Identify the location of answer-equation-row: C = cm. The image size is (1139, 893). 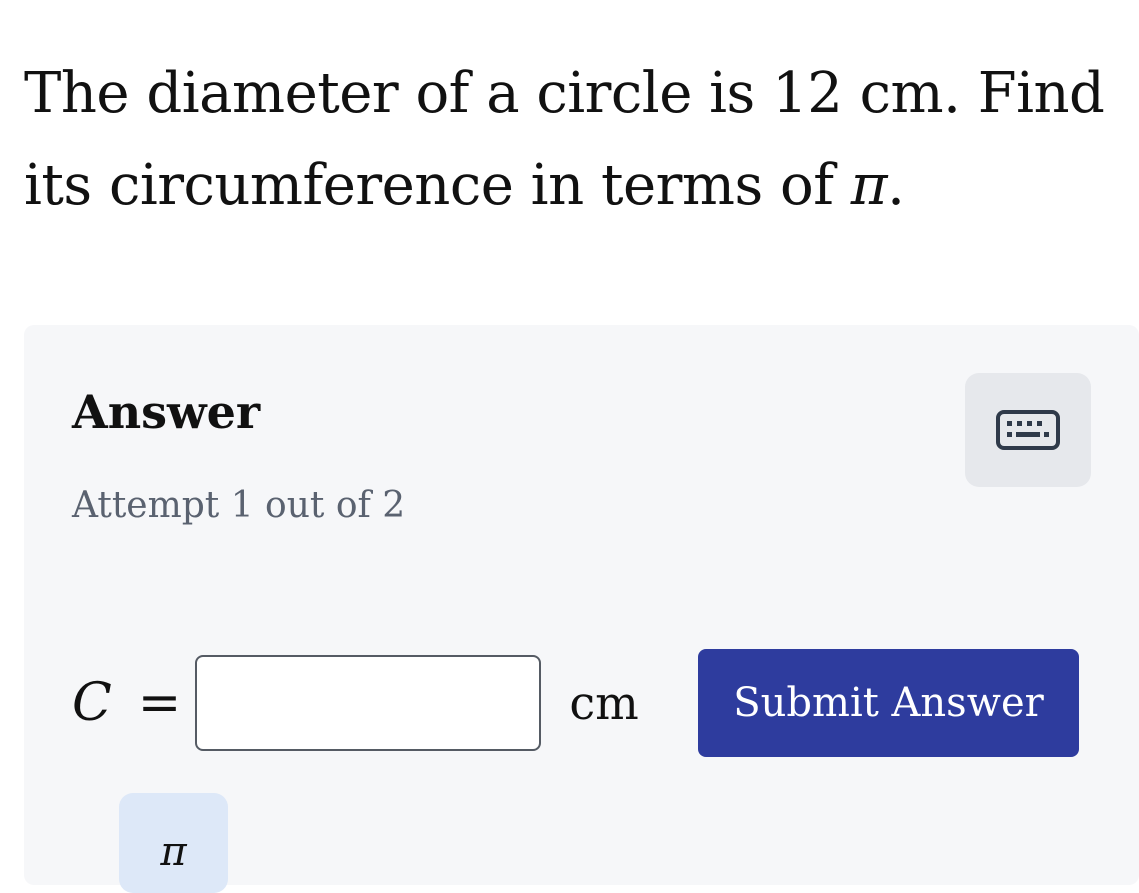
(355, 703).